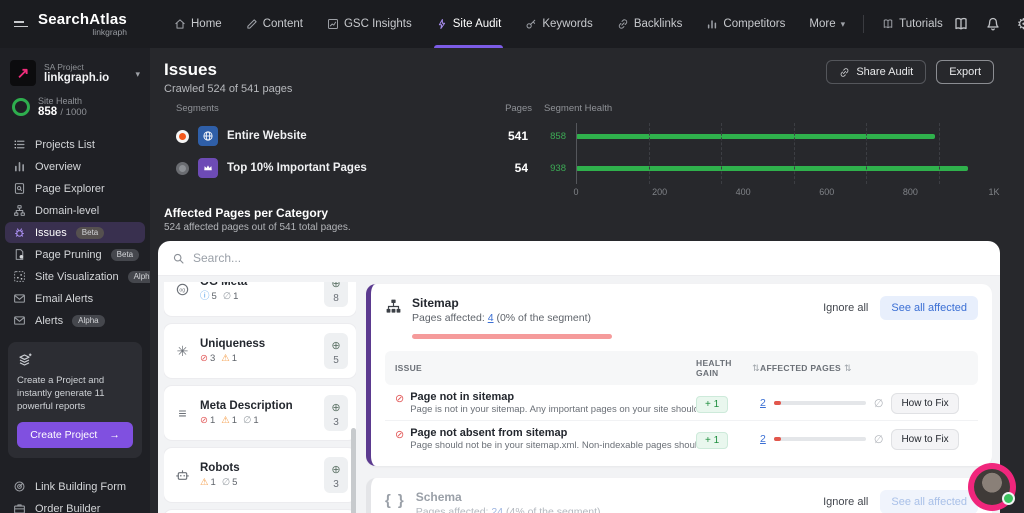 This screenshot has height=513, width=1024. What do you see at coordinates (1020, 24) in the screenshot?
I see `settings-gear-icon: ⚙` at bounding box center [1020, 24].